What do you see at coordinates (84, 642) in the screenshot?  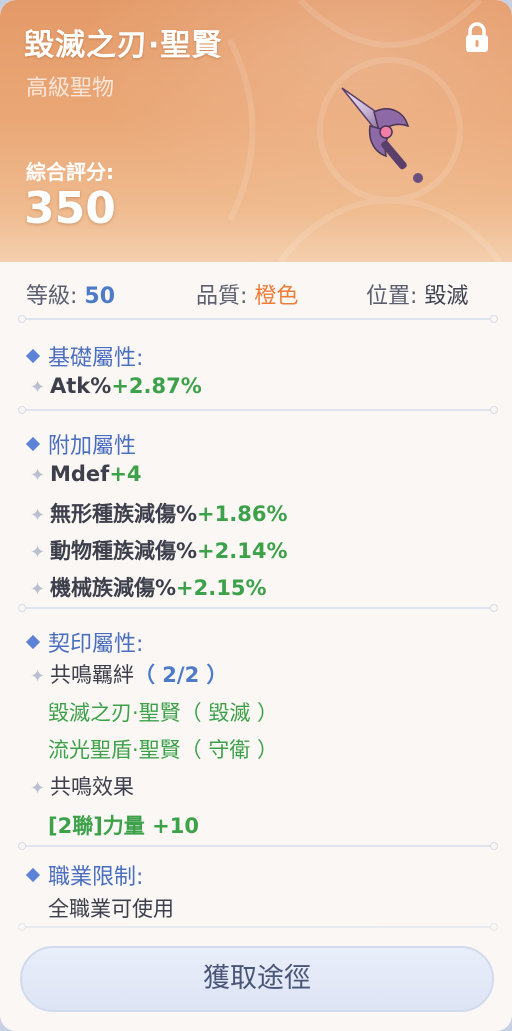 I see `section-title-seal: 契印屬性:` at bounding box center [84, 642].